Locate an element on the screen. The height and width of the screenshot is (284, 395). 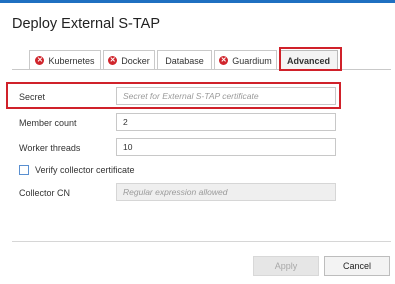
tab-docker: ✕ Docker is located at coordinates (129, 60).